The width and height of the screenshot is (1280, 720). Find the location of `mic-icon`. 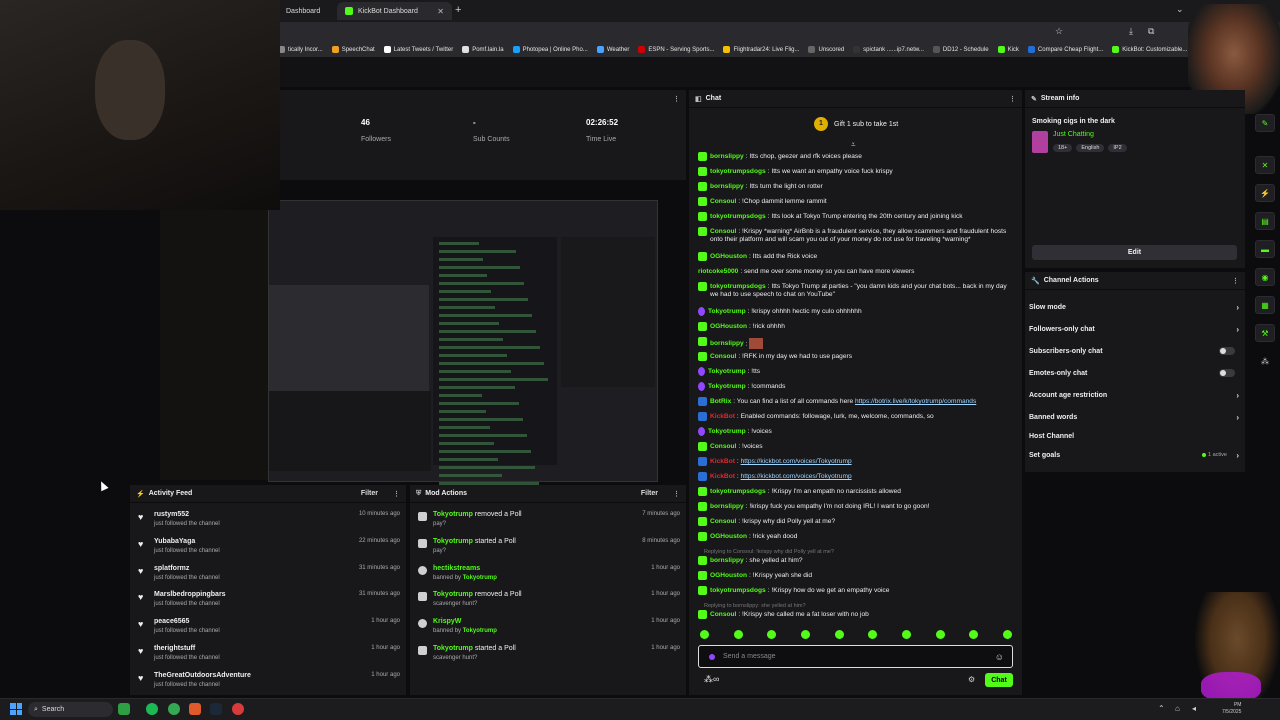

mic-icon is located at coordinates (712, 656).